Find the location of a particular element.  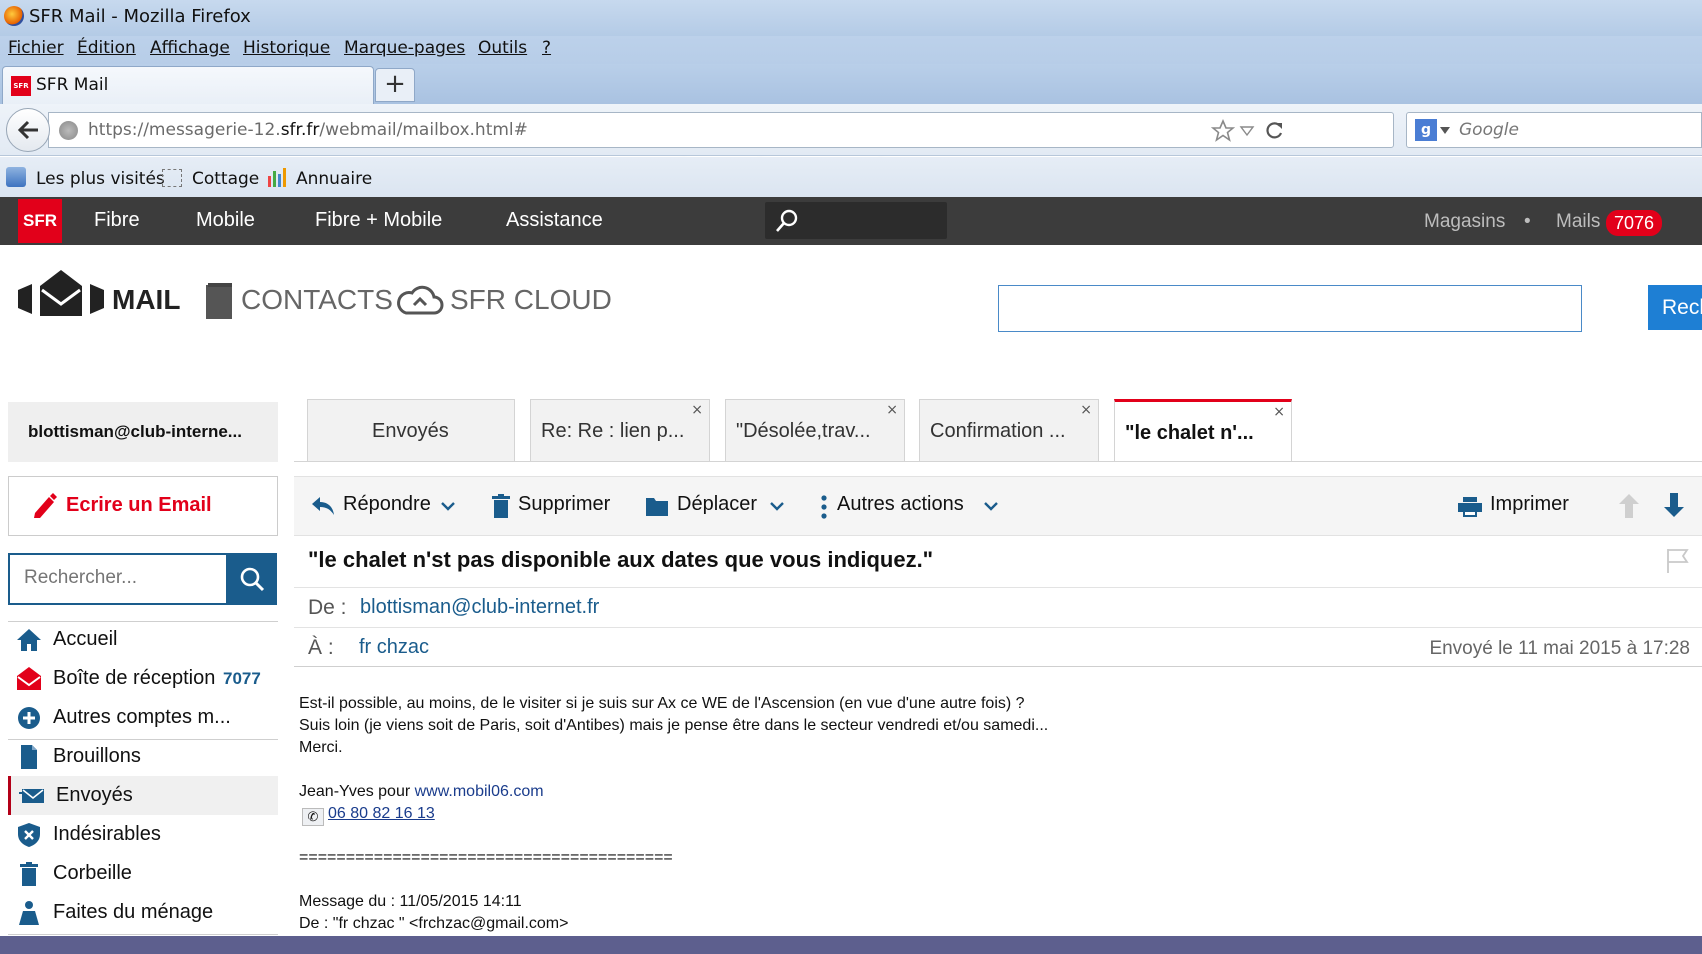

menu-marque-pages: Marque-pages is located at coordinates (404, 48).